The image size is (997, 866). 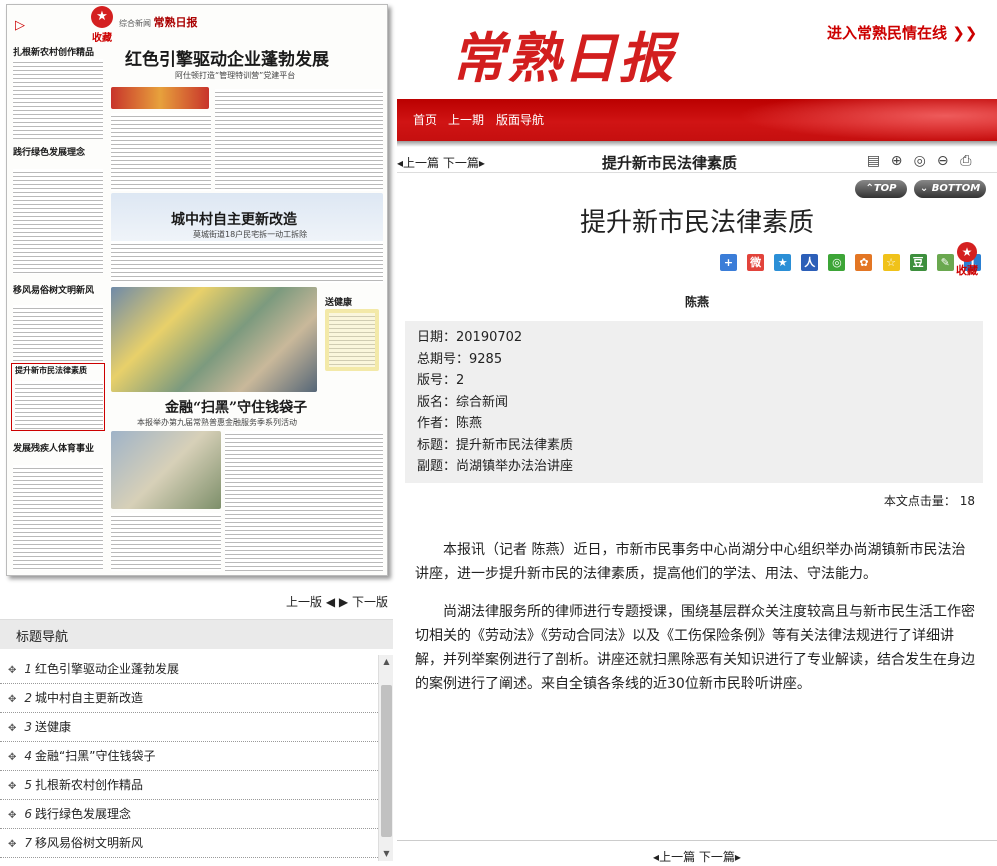 I want to click on meta-key: 作者：, so click(x=437, y=423).